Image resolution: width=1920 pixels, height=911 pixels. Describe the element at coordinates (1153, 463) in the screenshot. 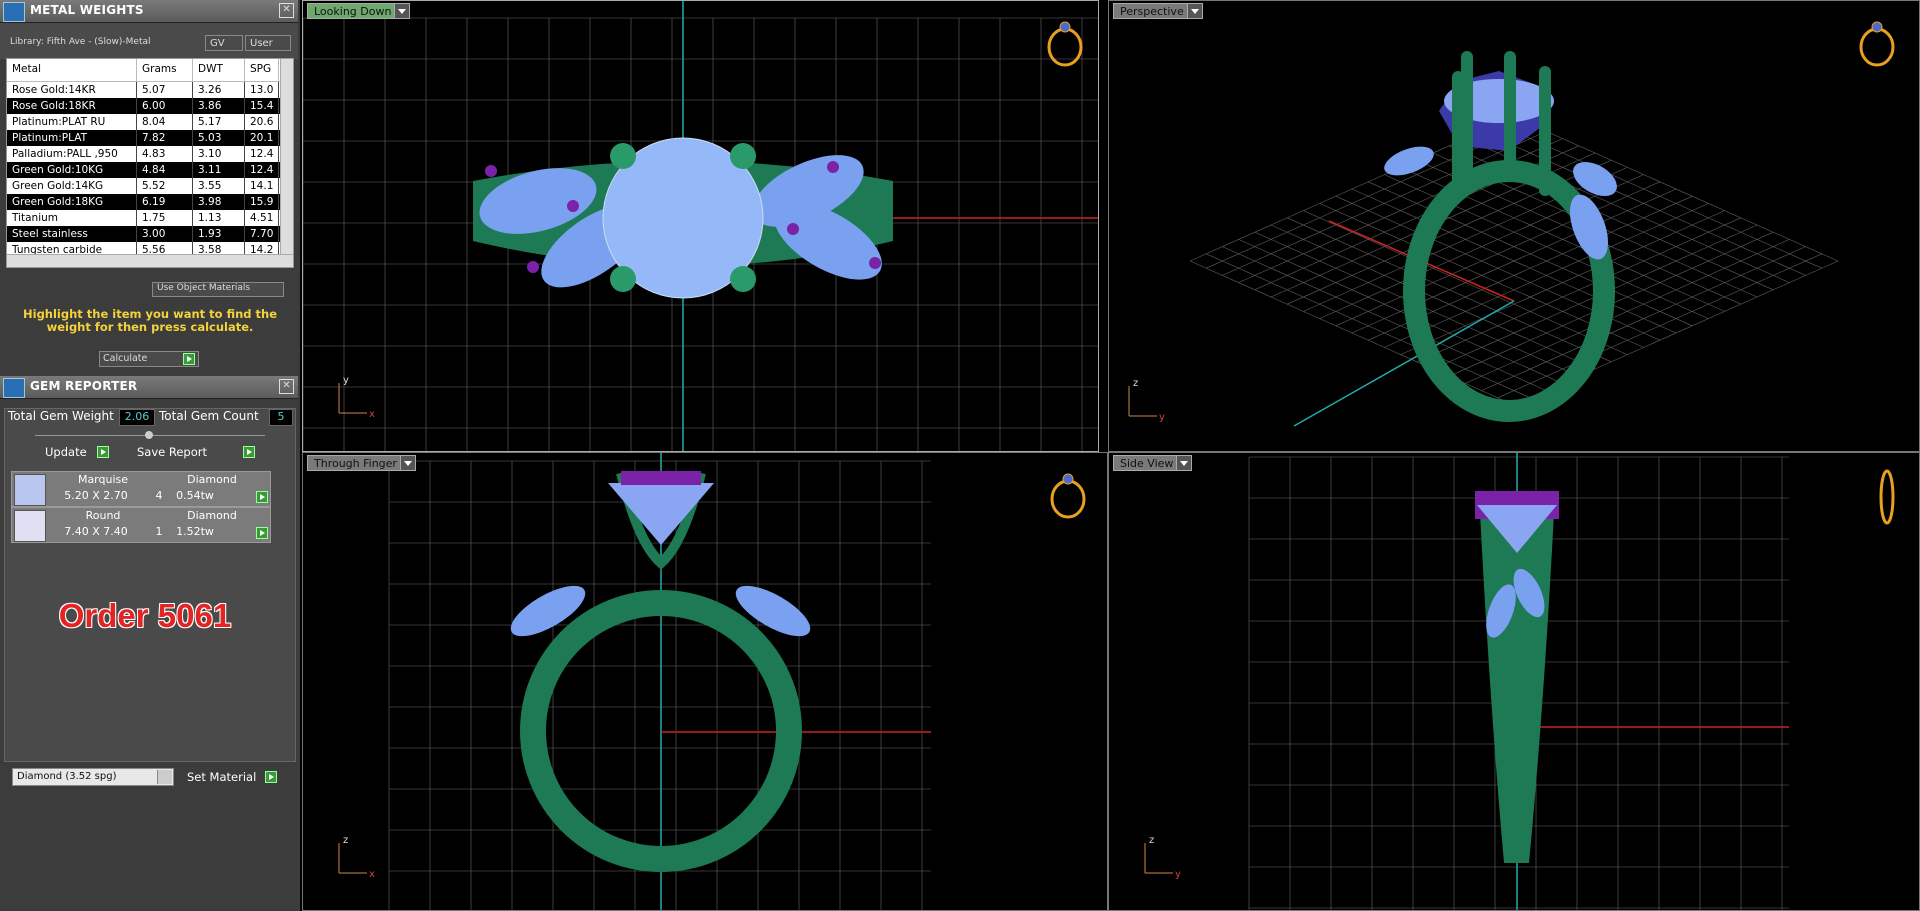

I see `viewport-label-side-view: Side View` at that location.